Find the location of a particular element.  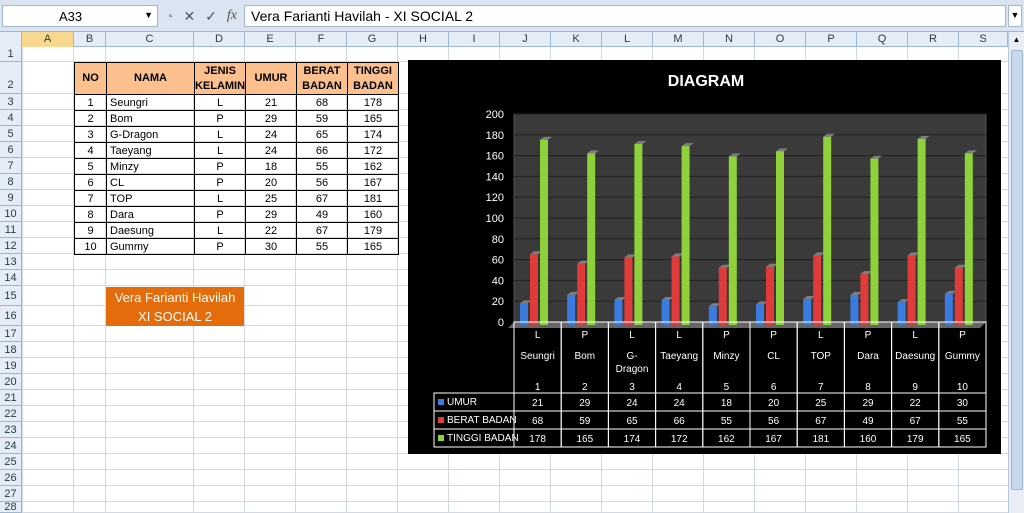

row-header-28: 28 is located at coordinates (11, 507).